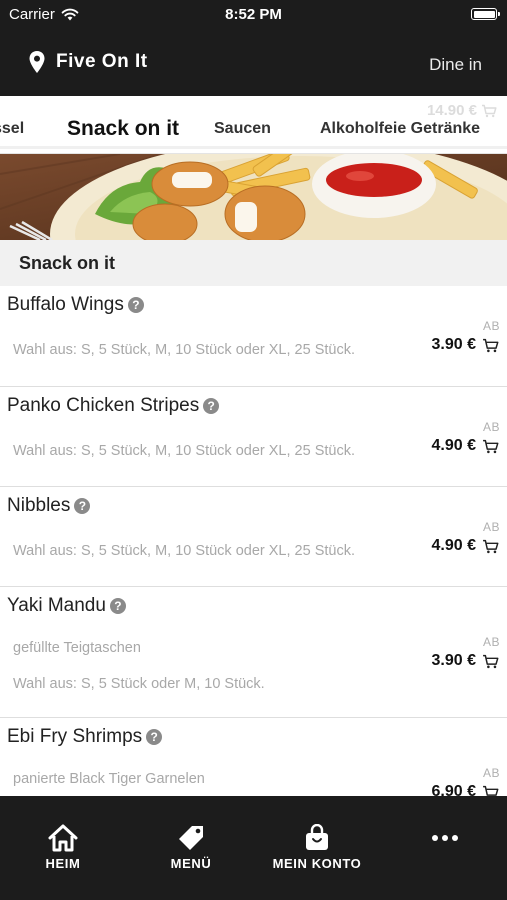 This screenshot has width=507, height=900. What do you see at coordinates (39, 505) in the screenshot?
I see `item-name: Nibbles` at bounding box center [39, 505].